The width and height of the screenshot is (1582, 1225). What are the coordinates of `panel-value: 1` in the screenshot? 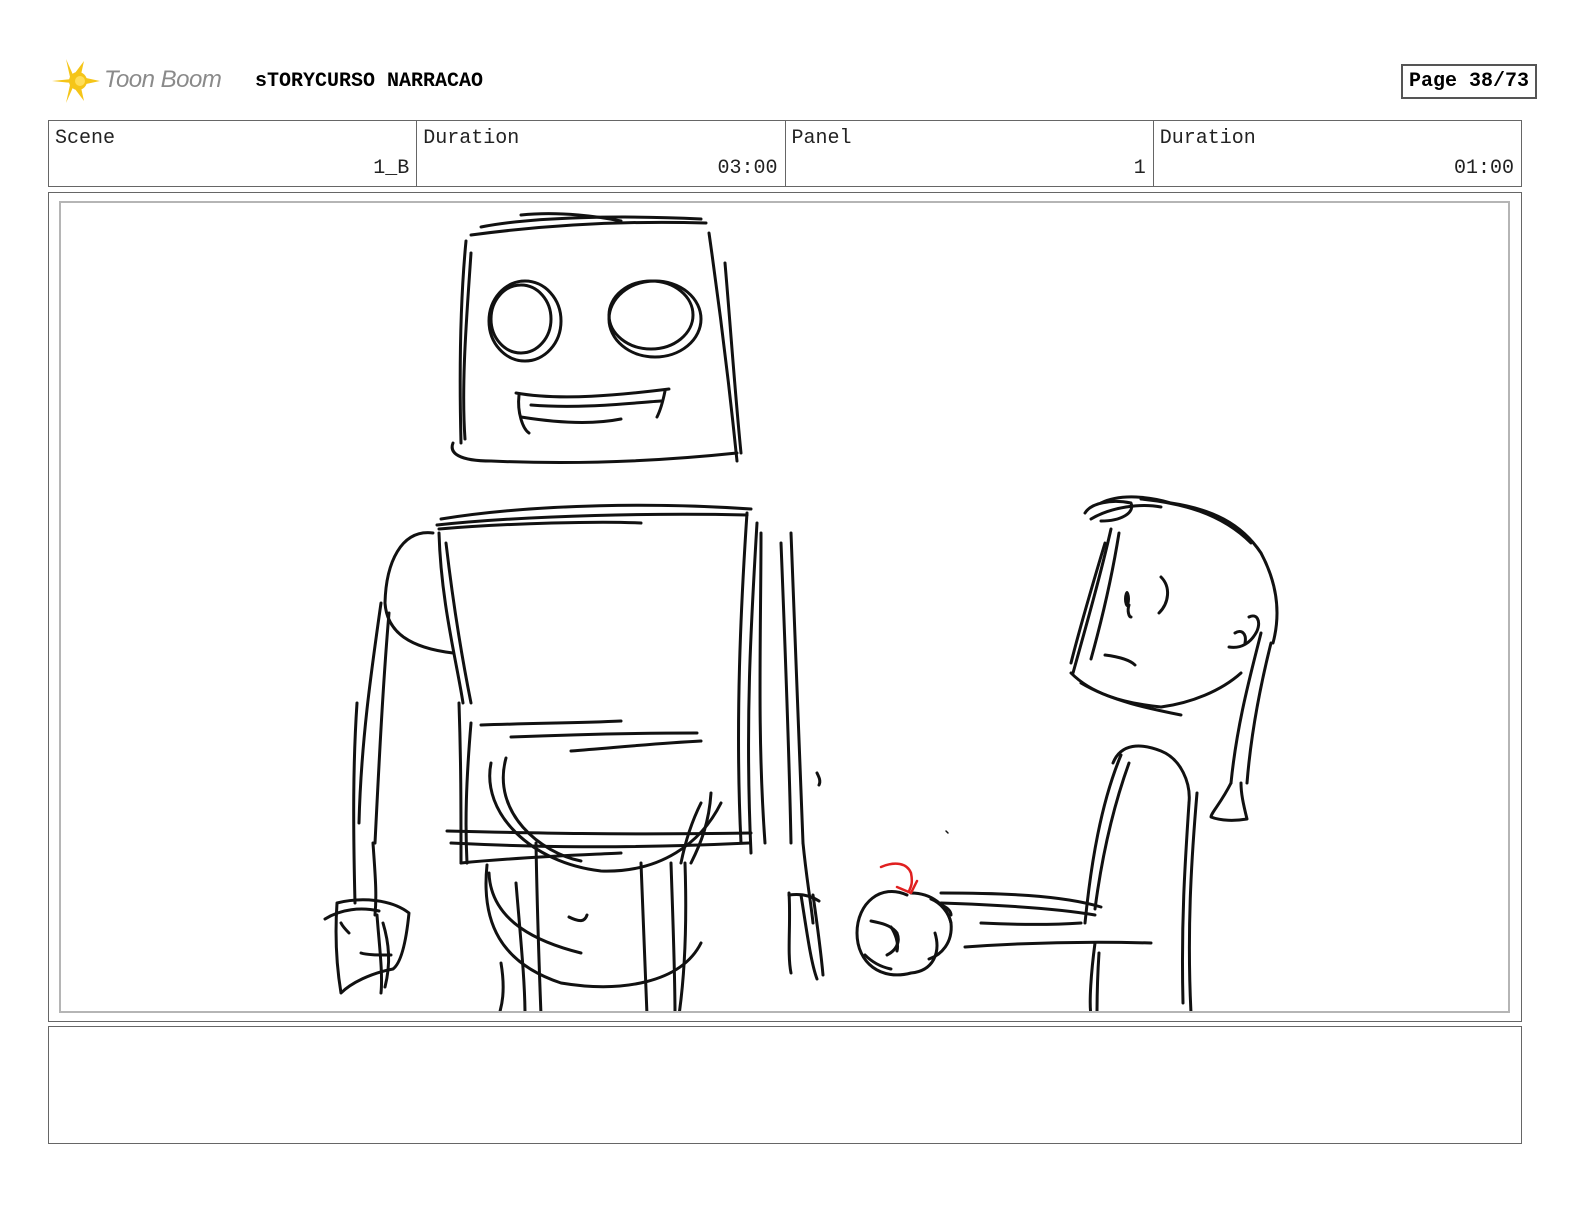 It's located at (1139, 168).